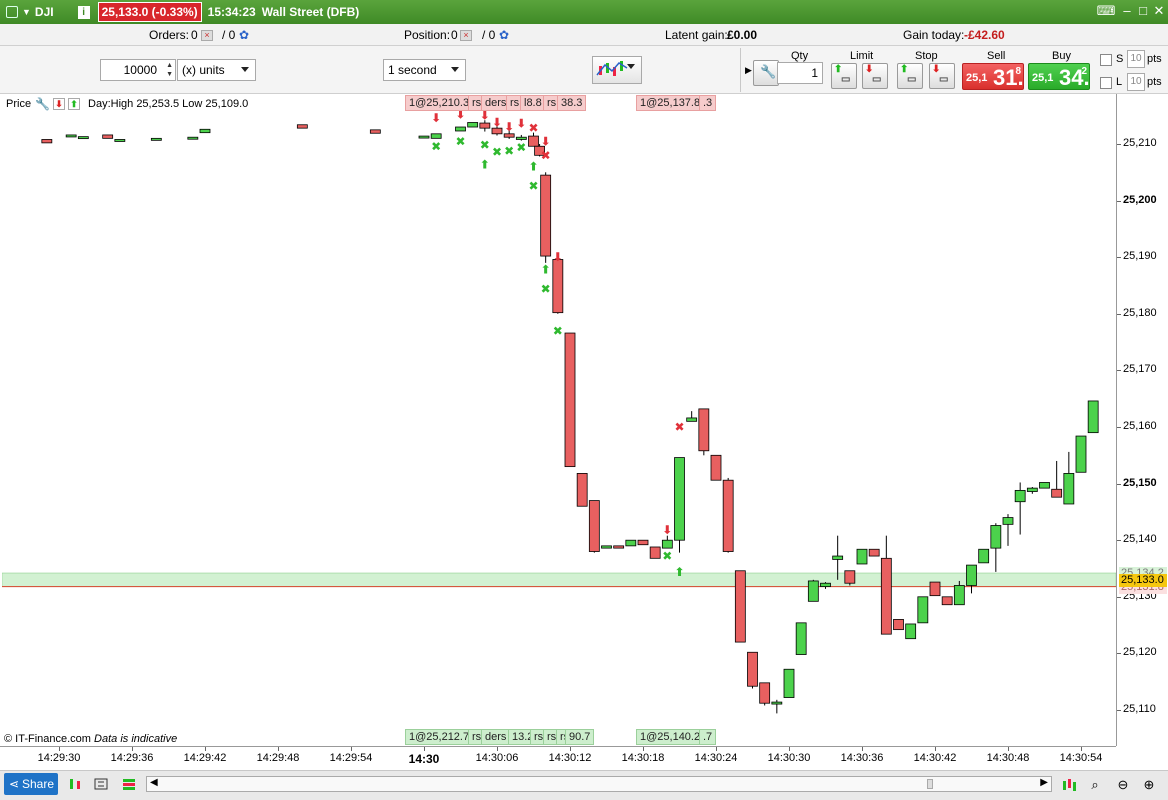  Describe the element at coordinates (800, 73) in the screenshot. I see `qty-input: 1` at that location.